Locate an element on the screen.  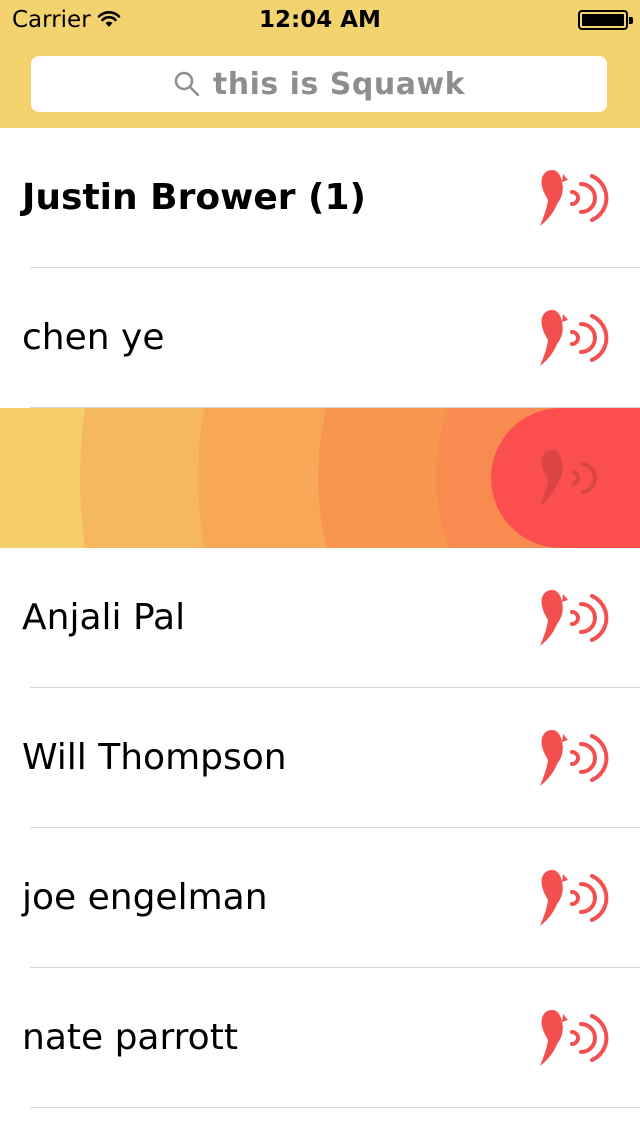
contact-name: Justin Brower (1) is located at coordinates (194, 197).